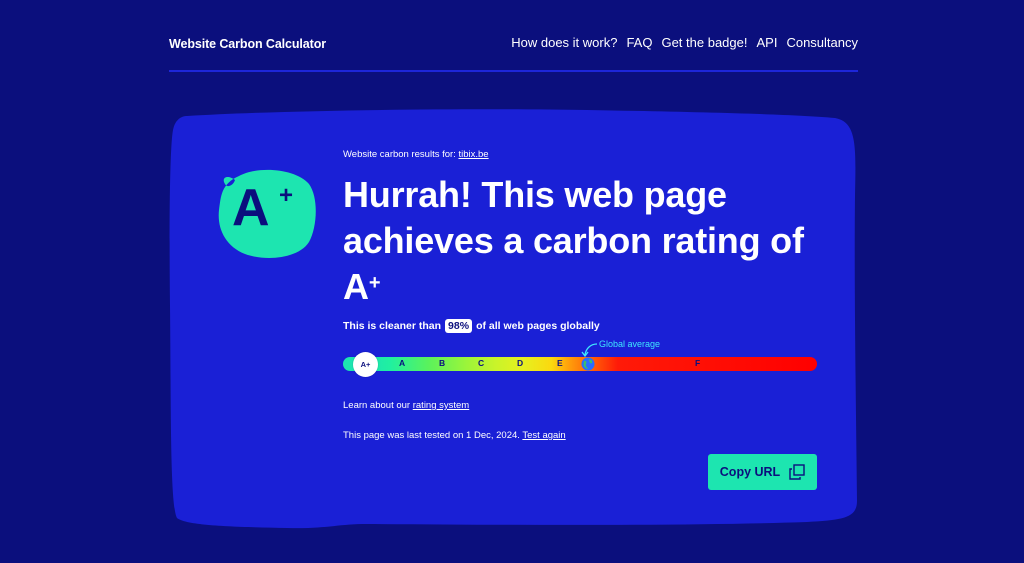  I want to click on rating-scale-bar: A B C D E F, so click(580, 364).